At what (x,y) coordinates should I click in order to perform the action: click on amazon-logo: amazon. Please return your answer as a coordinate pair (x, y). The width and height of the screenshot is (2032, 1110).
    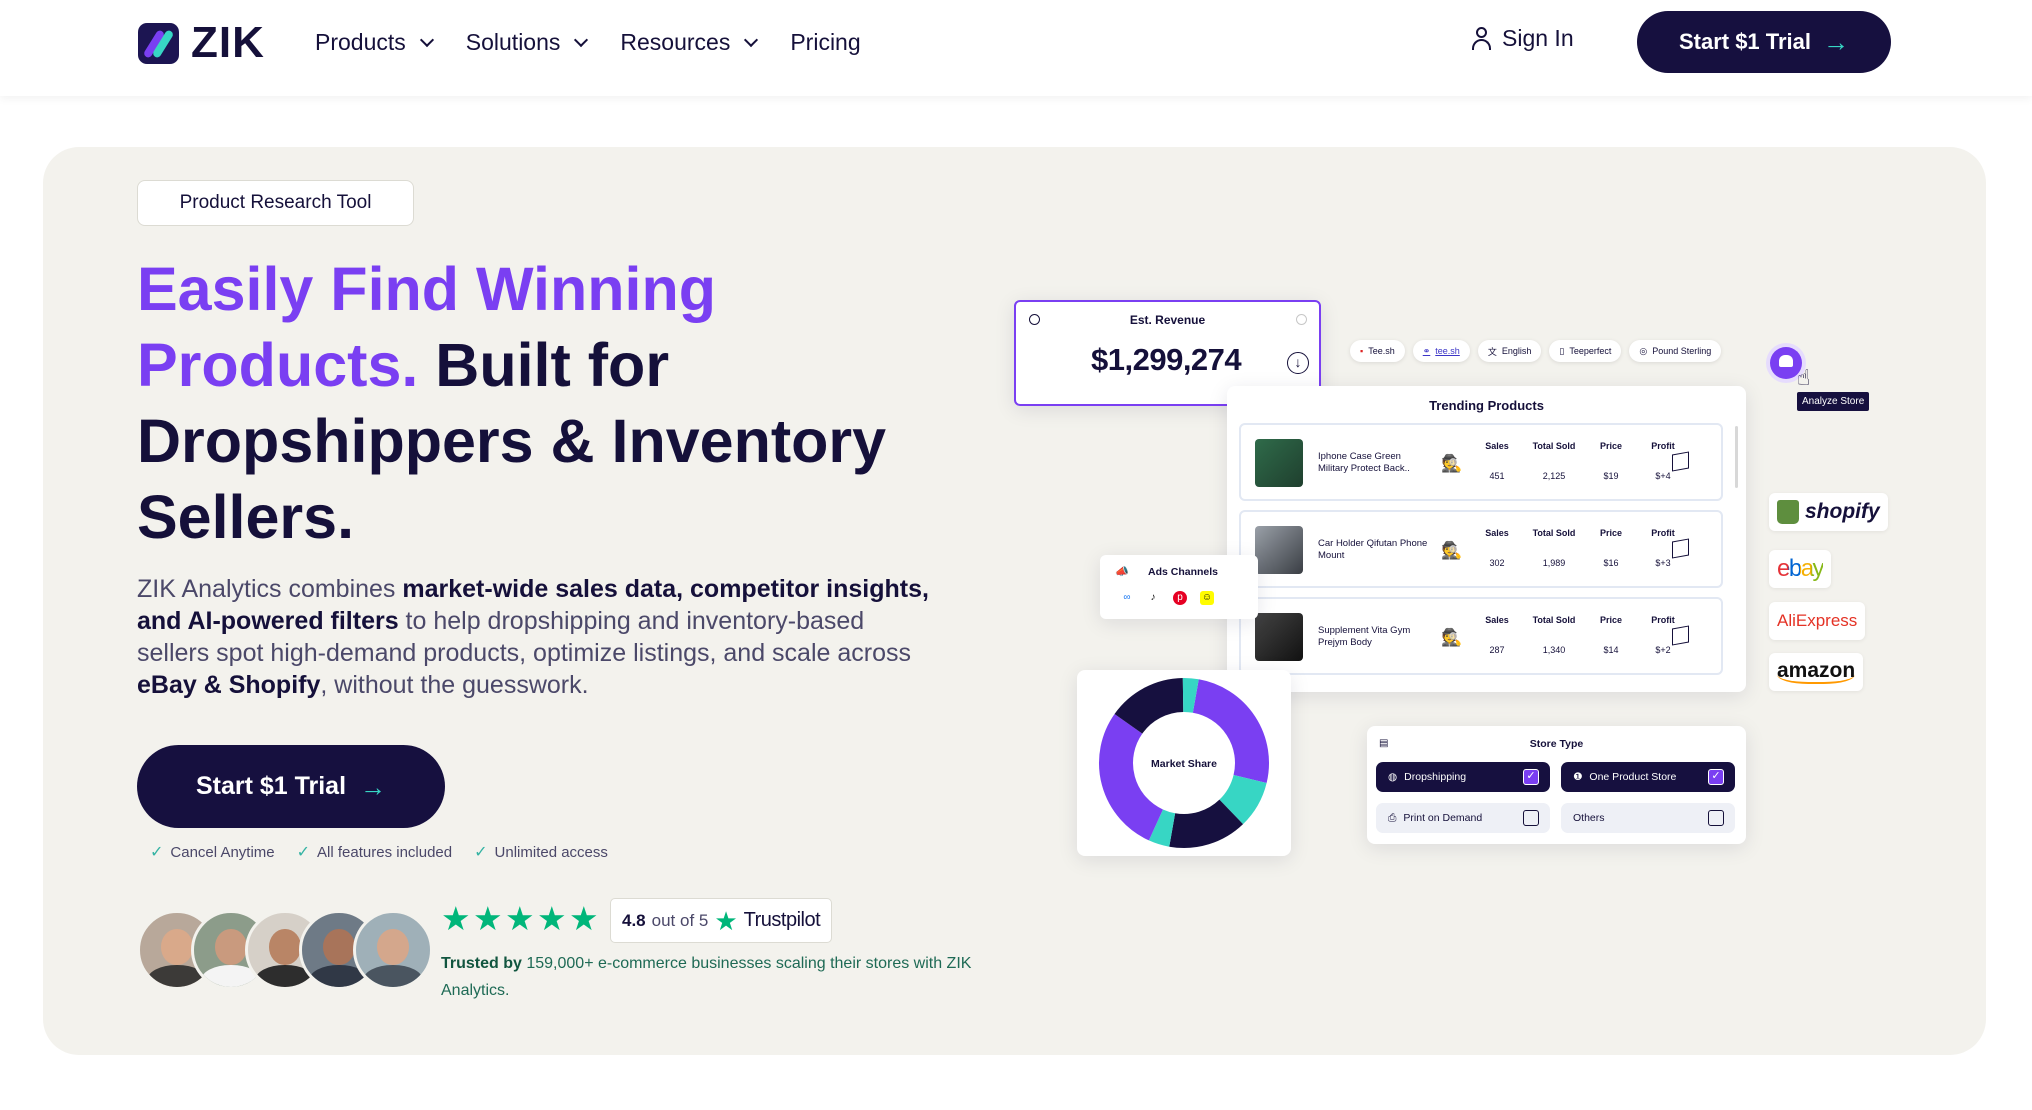
    Looking at the image, I should click on (1816, 672).